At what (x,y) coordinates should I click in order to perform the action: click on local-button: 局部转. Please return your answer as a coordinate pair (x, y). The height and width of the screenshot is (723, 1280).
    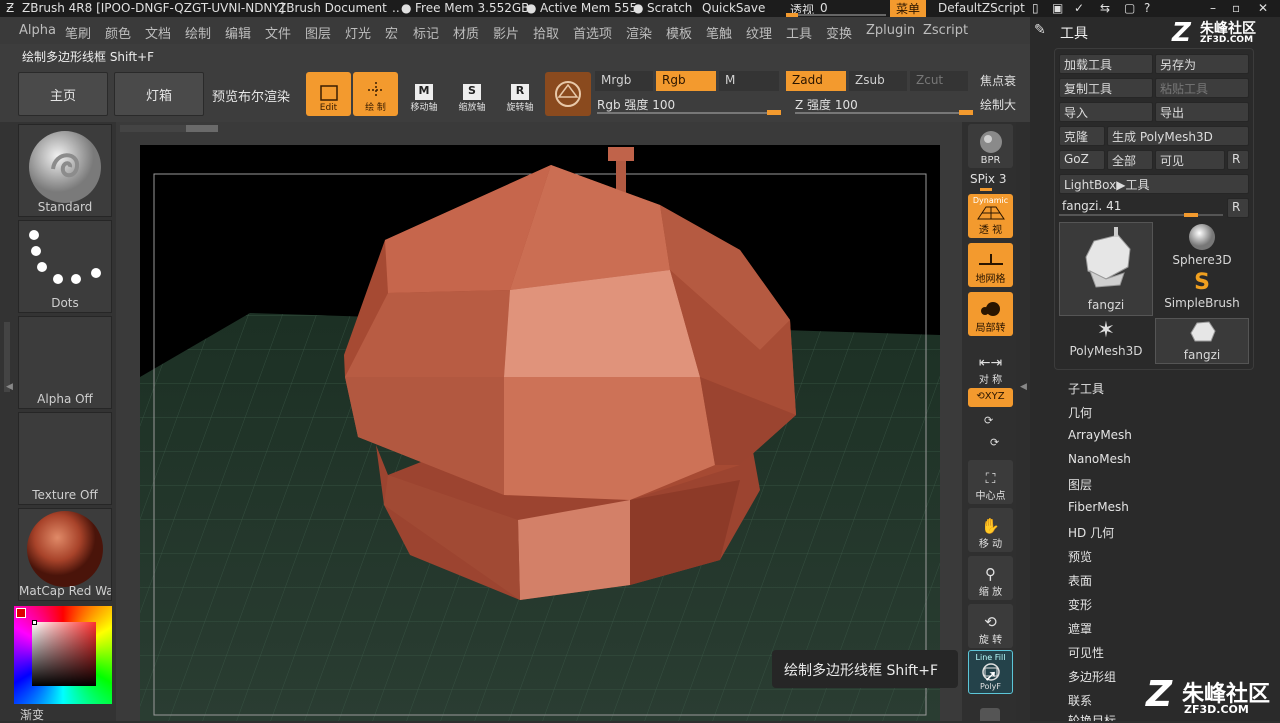
    Looking at the image, I should click on (990, 314).